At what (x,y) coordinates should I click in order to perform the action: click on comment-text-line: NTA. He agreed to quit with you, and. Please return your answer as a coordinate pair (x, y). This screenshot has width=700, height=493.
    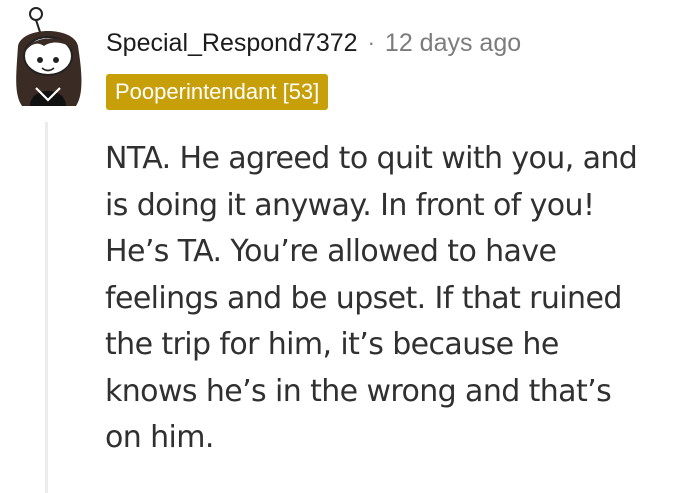
    Looking at the image, I should click on (371, 158).